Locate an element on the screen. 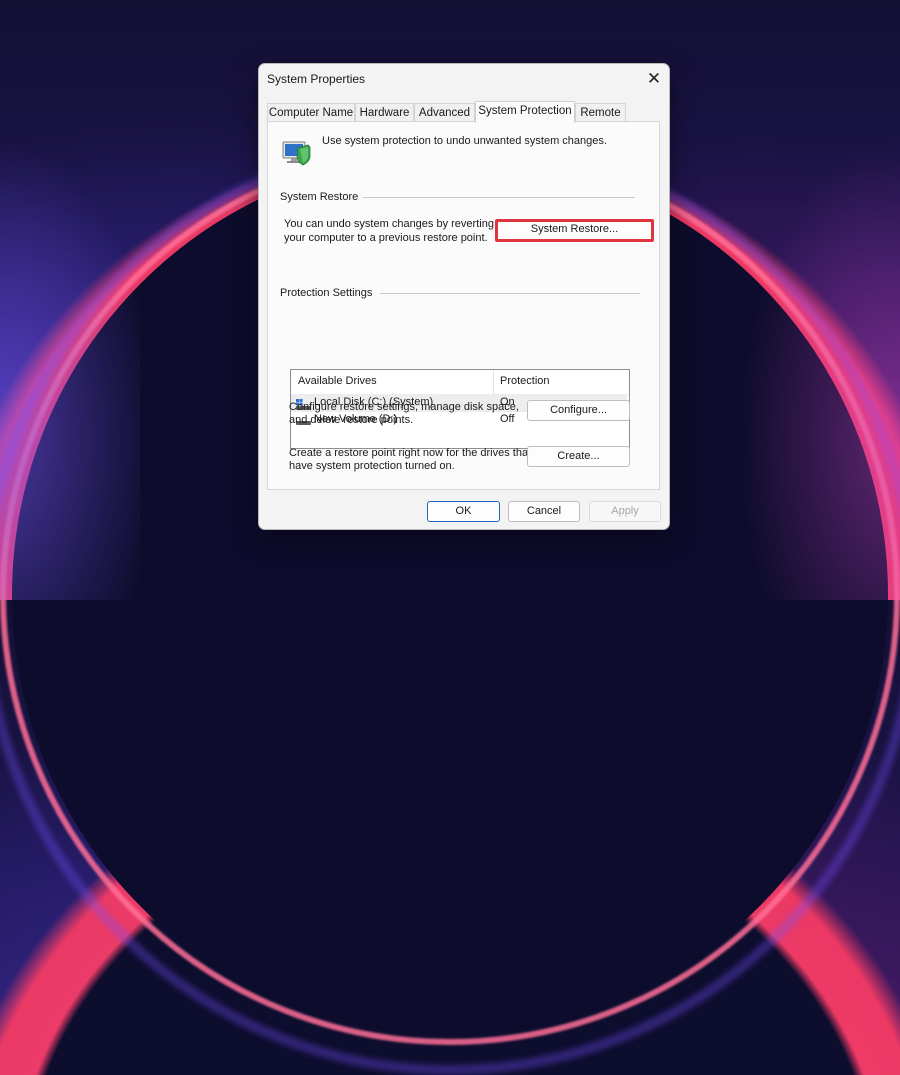 The height and width of the screenshot is (1075, 900). system-restore-heading: System Restore is located at coordinates (319, 197).